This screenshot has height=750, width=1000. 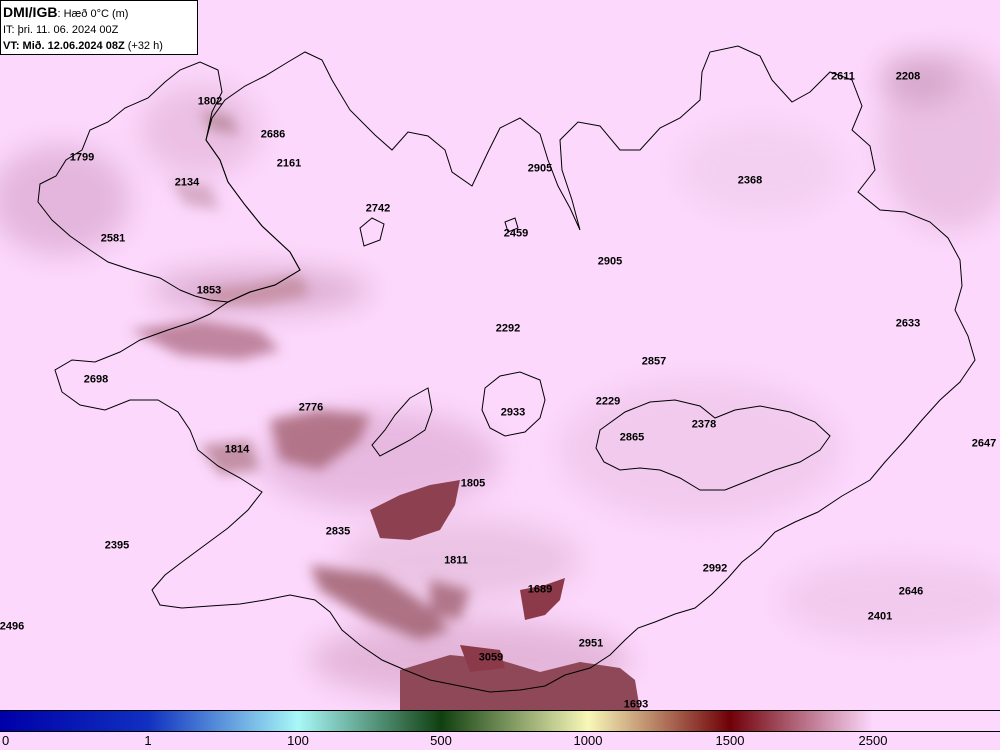 I want to click on value-label: 1693, so click(x=636, y=704).